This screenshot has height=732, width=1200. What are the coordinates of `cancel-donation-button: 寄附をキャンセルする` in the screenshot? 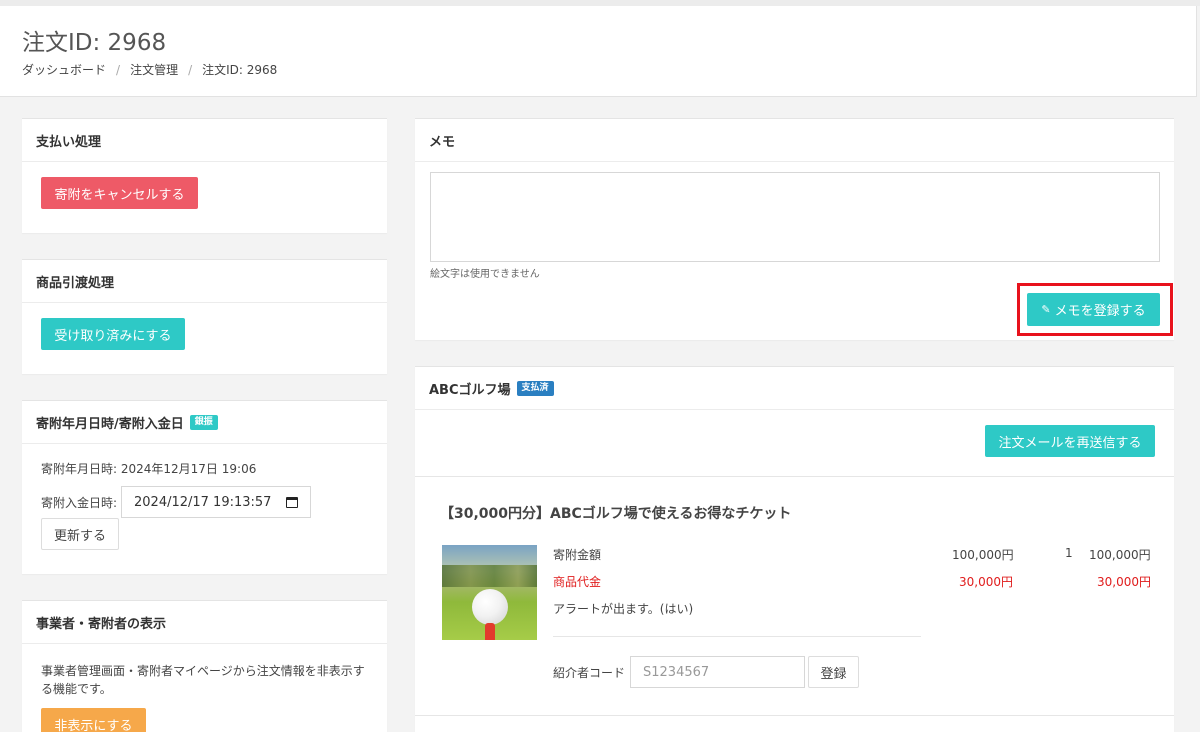 It's located at (119, 193).